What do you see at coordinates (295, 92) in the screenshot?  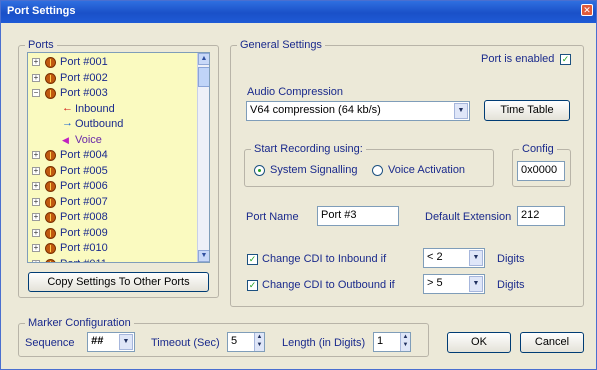 I see `audio-compression-label: Audio Compression` at bounding box center [295, 92].